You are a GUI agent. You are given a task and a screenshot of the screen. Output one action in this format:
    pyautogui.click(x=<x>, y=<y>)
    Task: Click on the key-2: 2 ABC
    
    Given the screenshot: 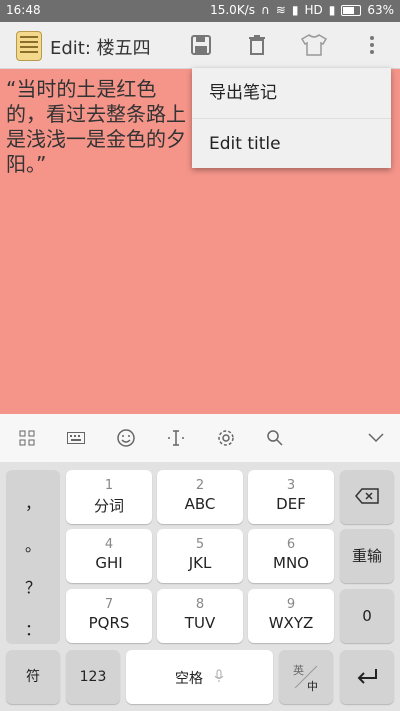 What is the action you would take?
    pyautogui.click(x=200, y=497)
    